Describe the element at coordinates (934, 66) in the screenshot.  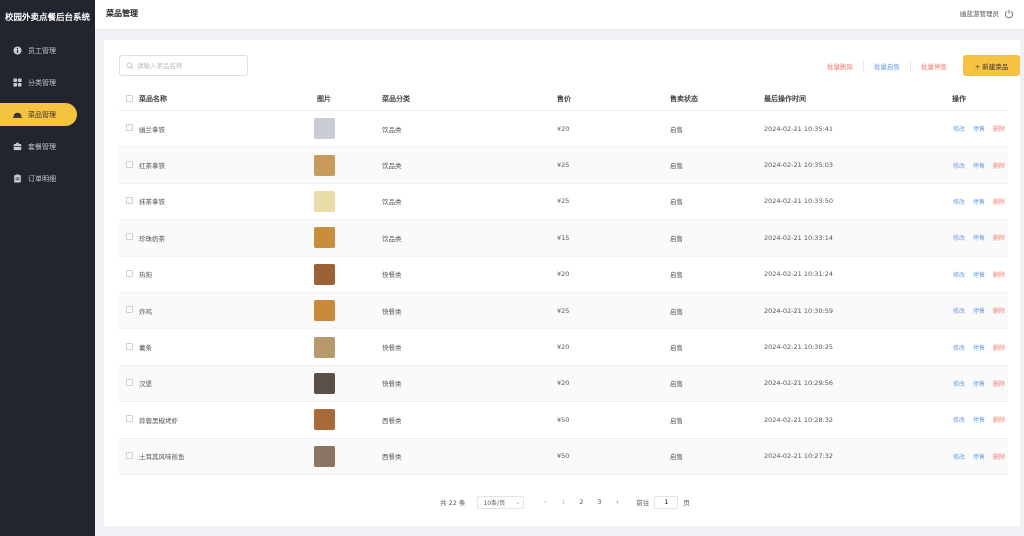
I see `batch-disable-button: 批量停售` at that location.